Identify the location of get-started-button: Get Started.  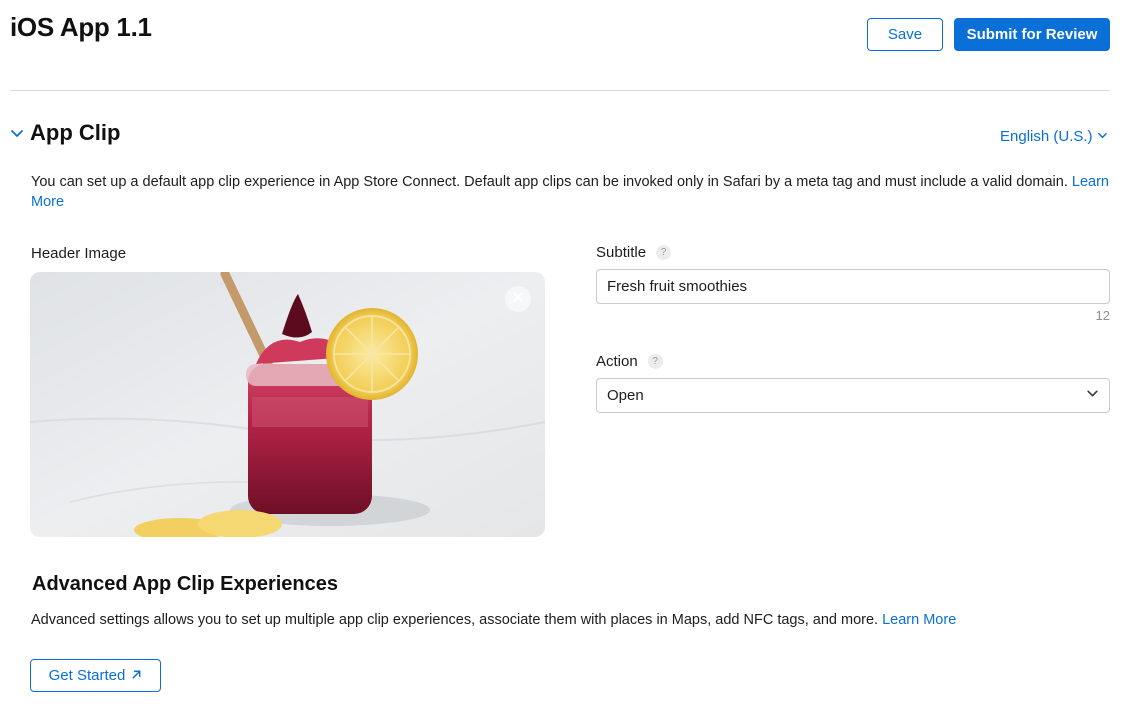
(95, 675).